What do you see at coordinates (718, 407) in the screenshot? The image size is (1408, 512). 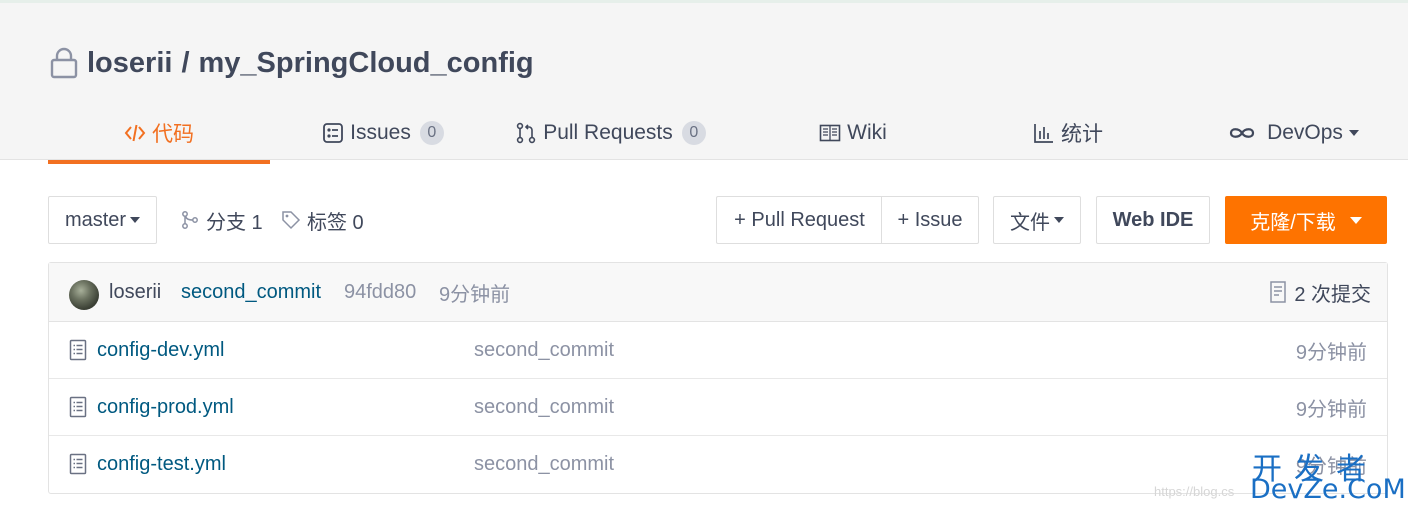 I see `file-row: config-prod.yml second_commit 9分钟前` at bounding box center [718, 407].